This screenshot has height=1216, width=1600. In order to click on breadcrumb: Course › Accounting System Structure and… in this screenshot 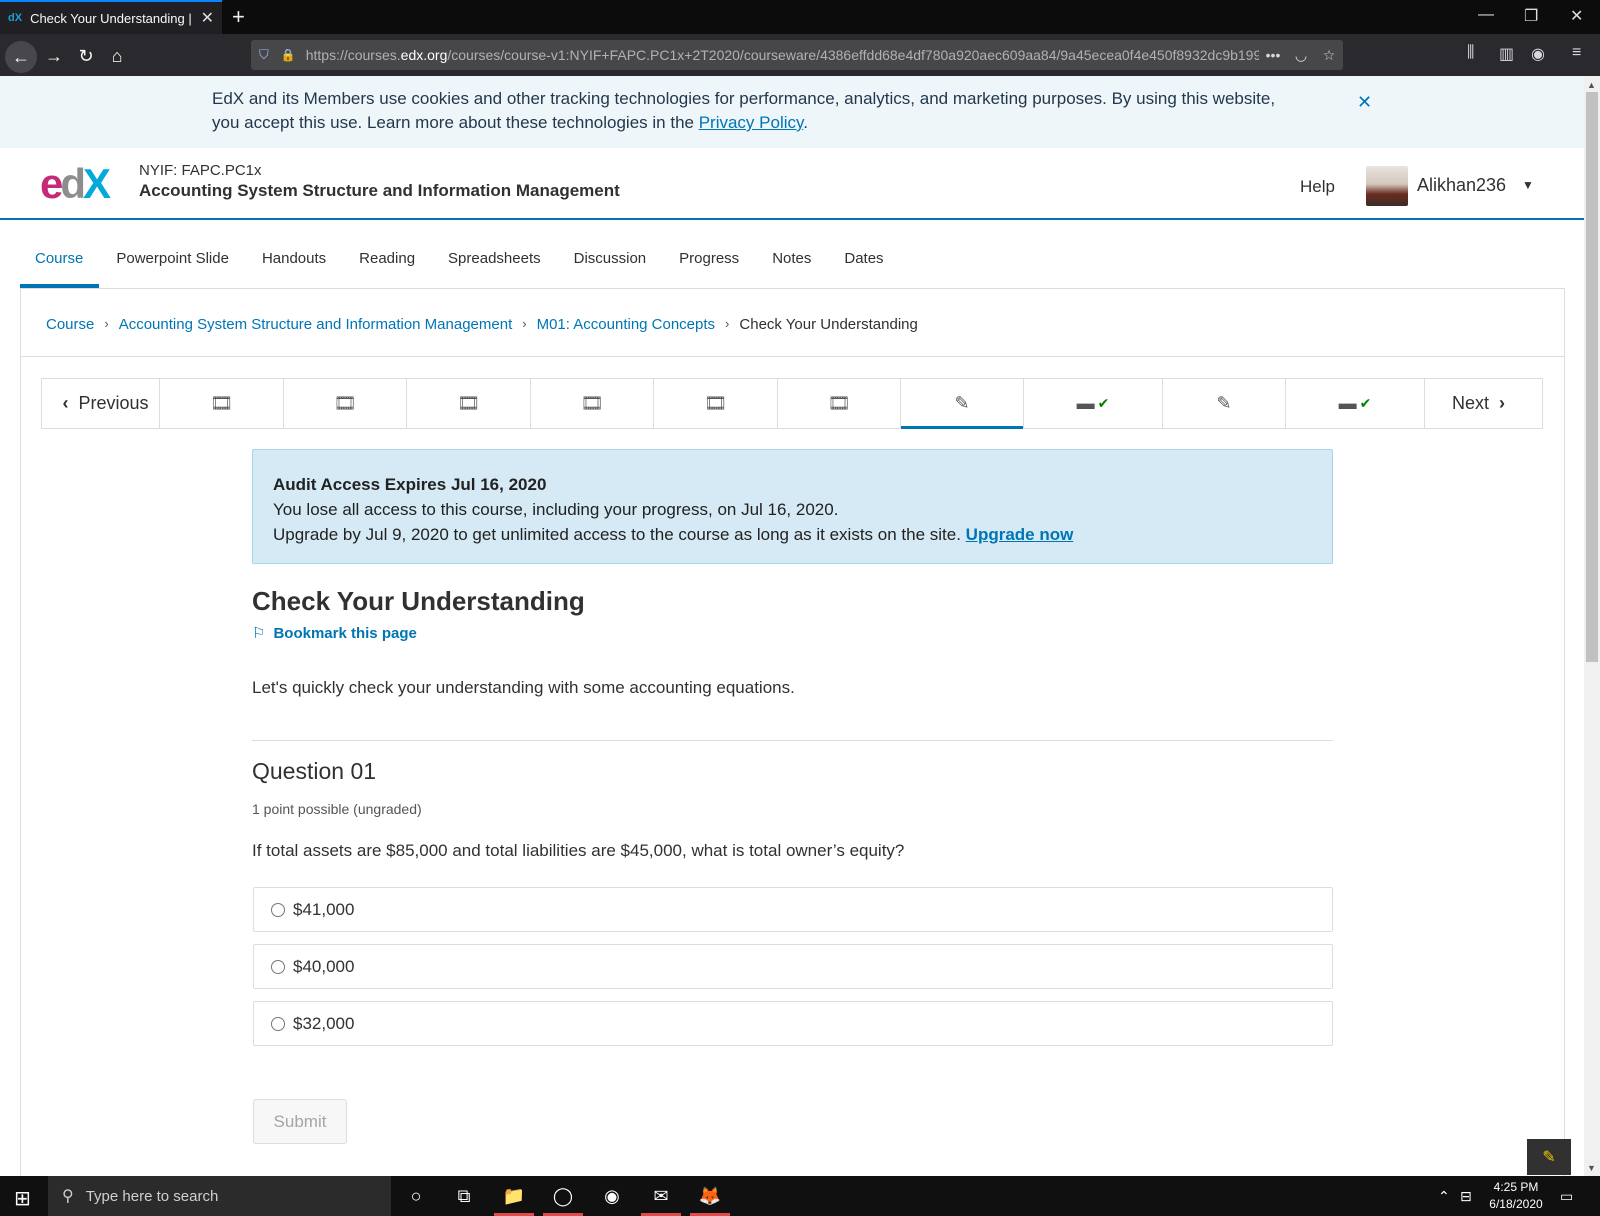, I will do `click(482, 324)`.